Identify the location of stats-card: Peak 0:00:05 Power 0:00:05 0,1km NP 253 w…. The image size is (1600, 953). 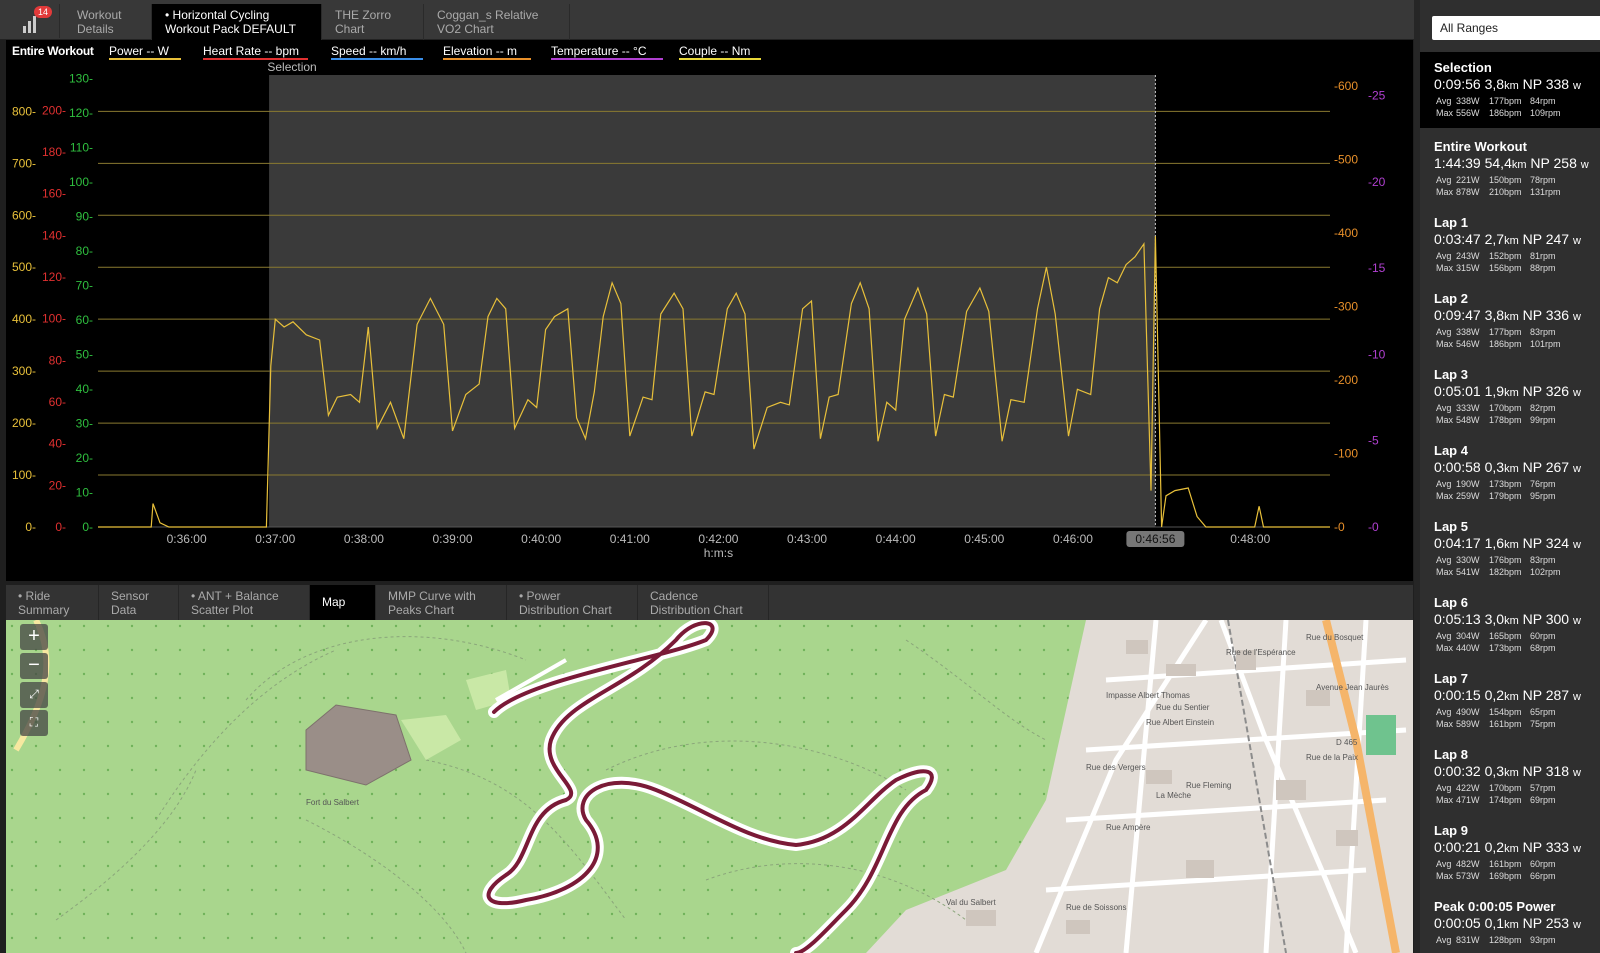
(1510, 922).